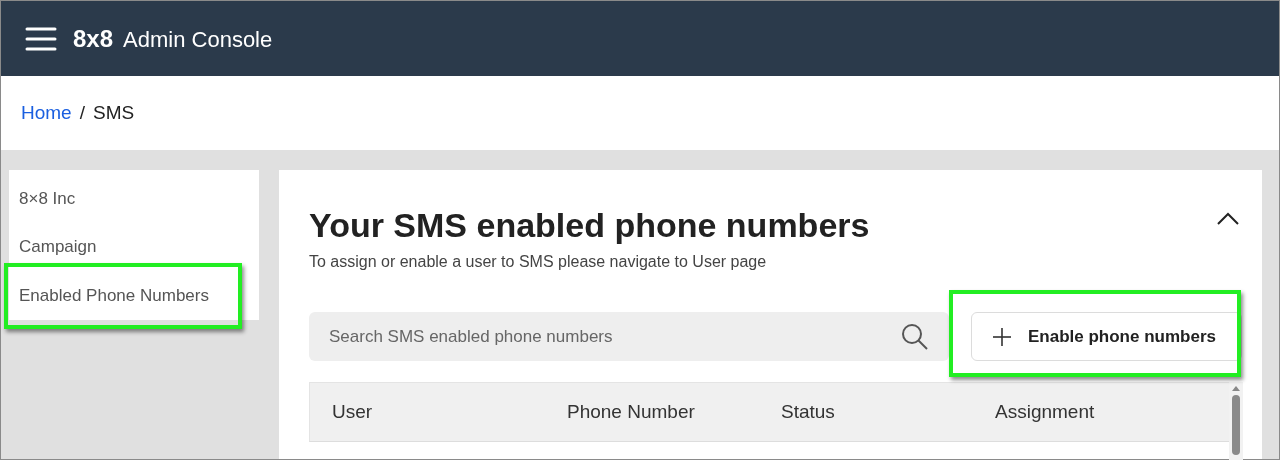 The image size is (1280, 460). What do you see at coordinates (93, 38) in the screenshot?
I see `logo: 8x8` at bounding box center [93, 38].